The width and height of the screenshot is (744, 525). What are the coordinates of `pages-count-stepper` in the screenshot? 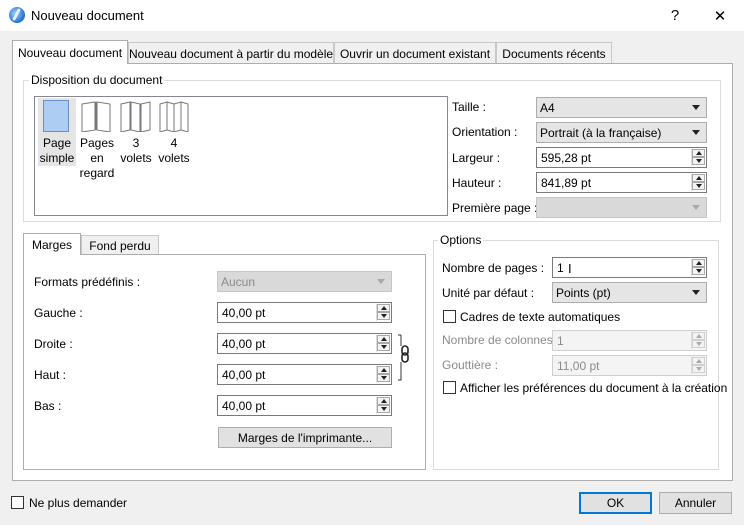 It's located at (698, 267).